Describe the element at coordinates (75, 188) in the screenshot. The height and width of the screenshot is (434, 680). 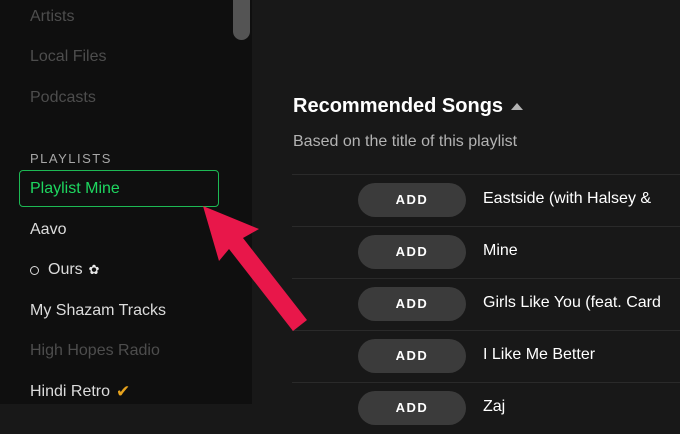
I see `playlist-item-label: Playlist Mine` at that location.